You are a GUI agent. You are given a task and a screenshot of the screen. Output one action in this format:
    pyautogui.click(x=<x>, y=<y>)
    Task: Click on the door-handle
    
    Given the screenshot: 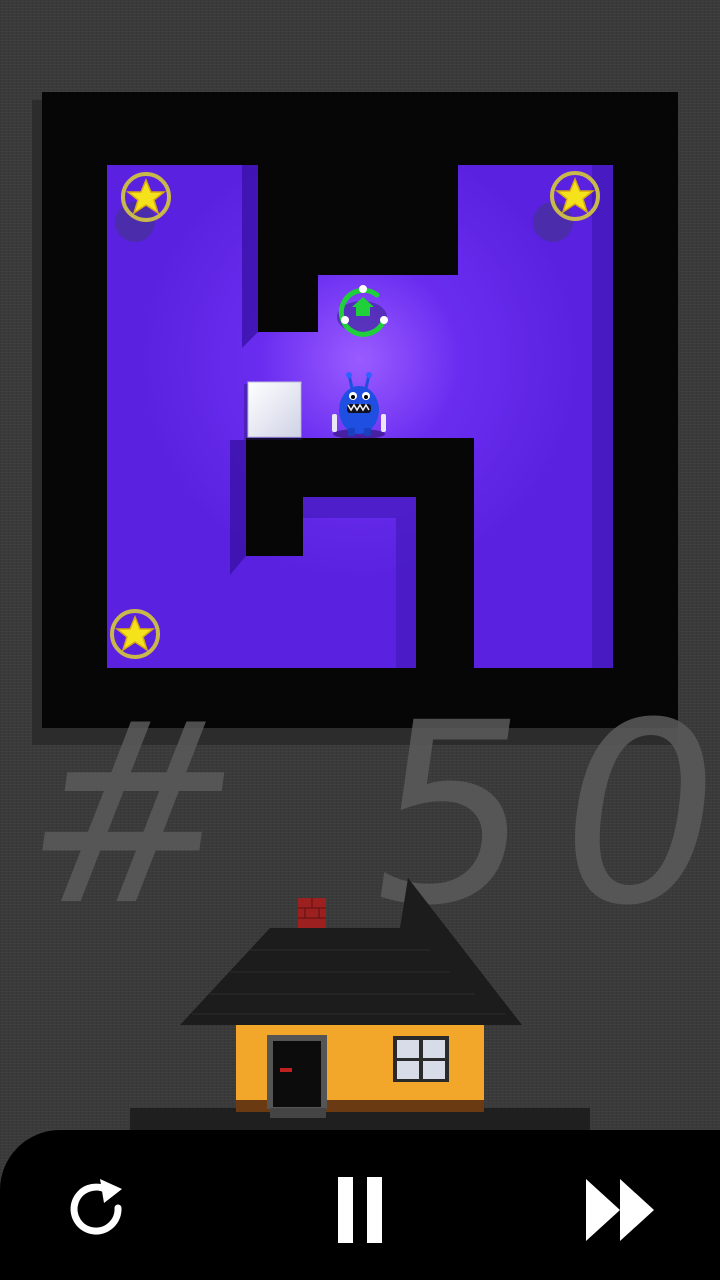 What is the action you would take?
    pyautogui.click(x=286, y=1070)
    